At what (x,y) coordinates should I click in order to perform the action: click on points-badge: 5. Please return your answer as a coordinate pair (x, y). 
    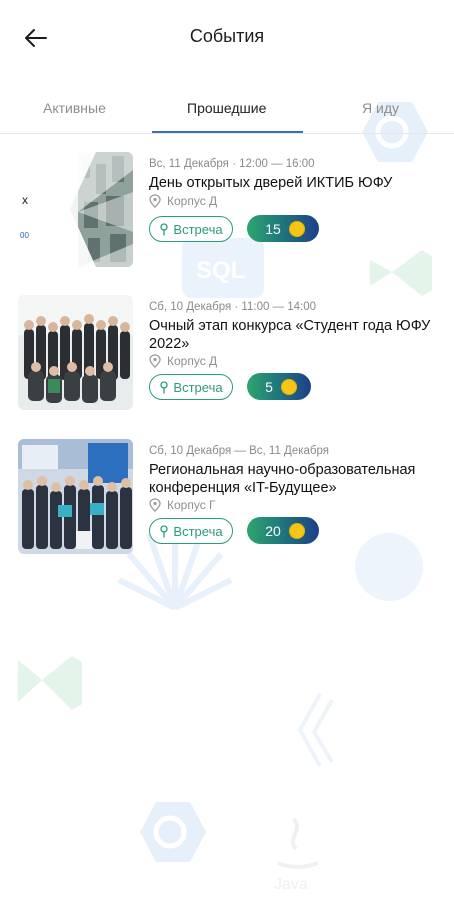
    Looking at the image, I should click on (279, 386).